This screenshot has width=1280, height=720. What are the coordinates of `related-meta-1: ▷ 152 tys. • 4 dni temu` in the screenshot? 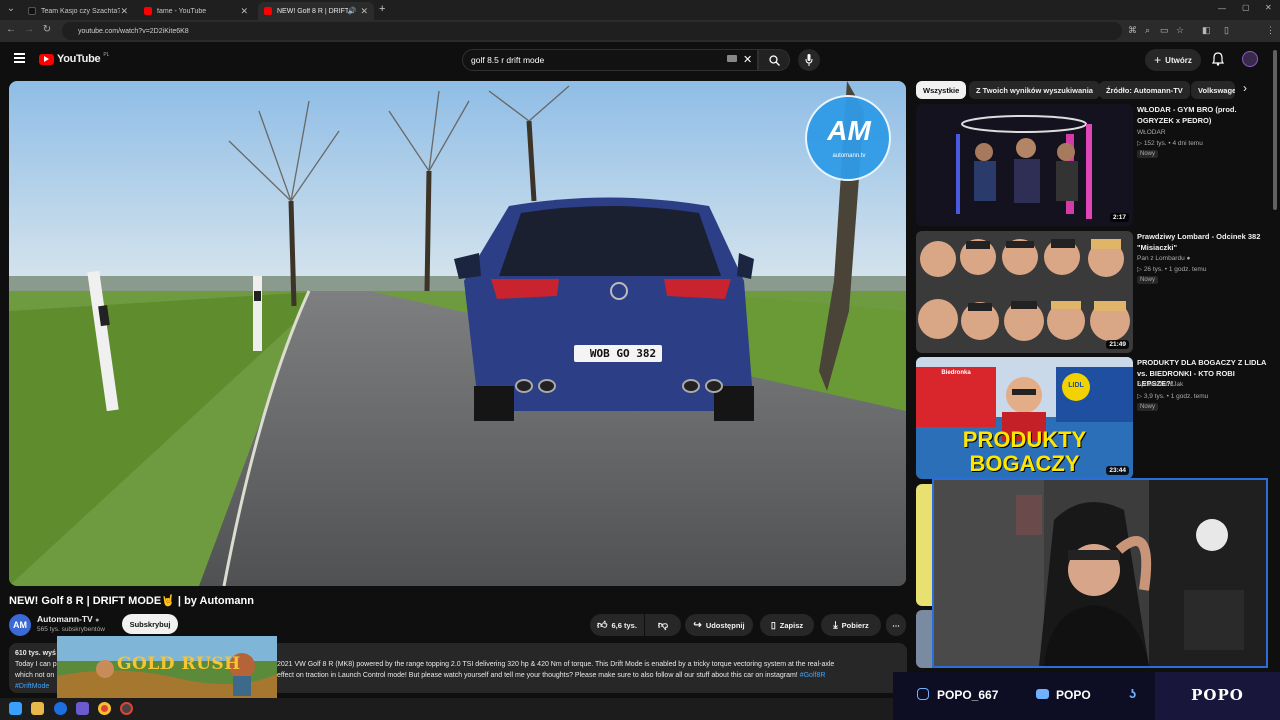 It's located at (1170, 143).